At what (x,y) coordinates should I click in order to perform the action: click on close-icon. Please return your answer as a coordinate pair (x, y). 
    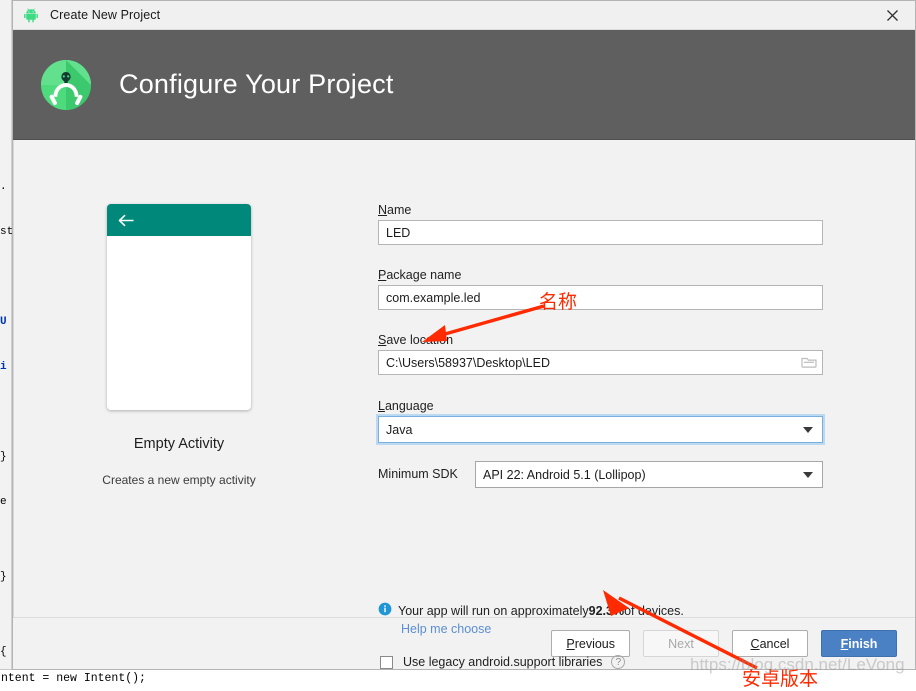
    Looking at the image, I should click on (892, 15).